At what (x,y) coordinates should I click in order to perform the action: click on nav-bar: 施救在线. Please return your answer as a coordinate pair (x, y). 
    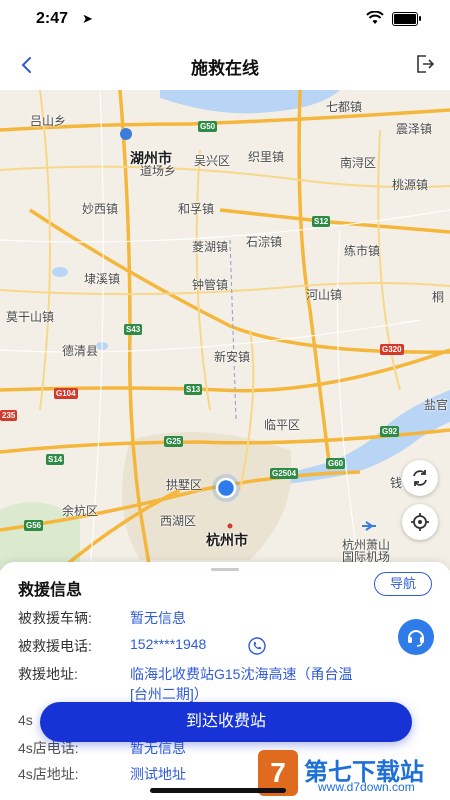
    Looking at the image, I should click on (225, 65).